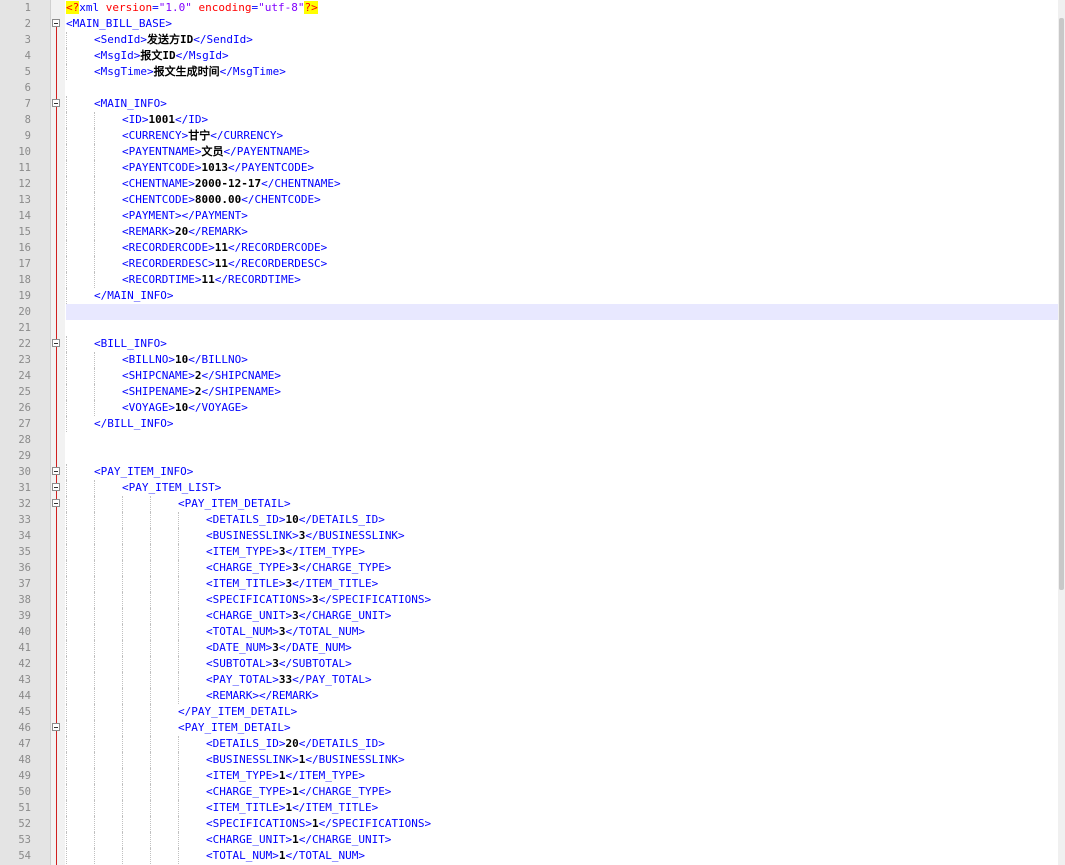 The width and height of the screenshot is (1065, 865). I want to click on code-line: 8 <ID>1001</ID>, so click(529, 120).